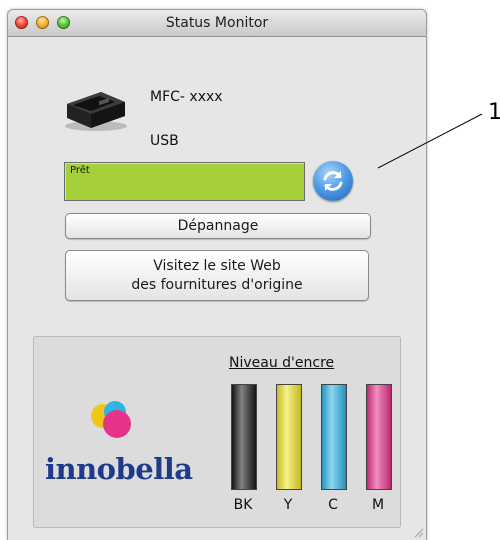  Describe the element at coordinates (217, 285) in the screenshot. I see `supplies-button-line-2: des fournitures d'origine` at that location.